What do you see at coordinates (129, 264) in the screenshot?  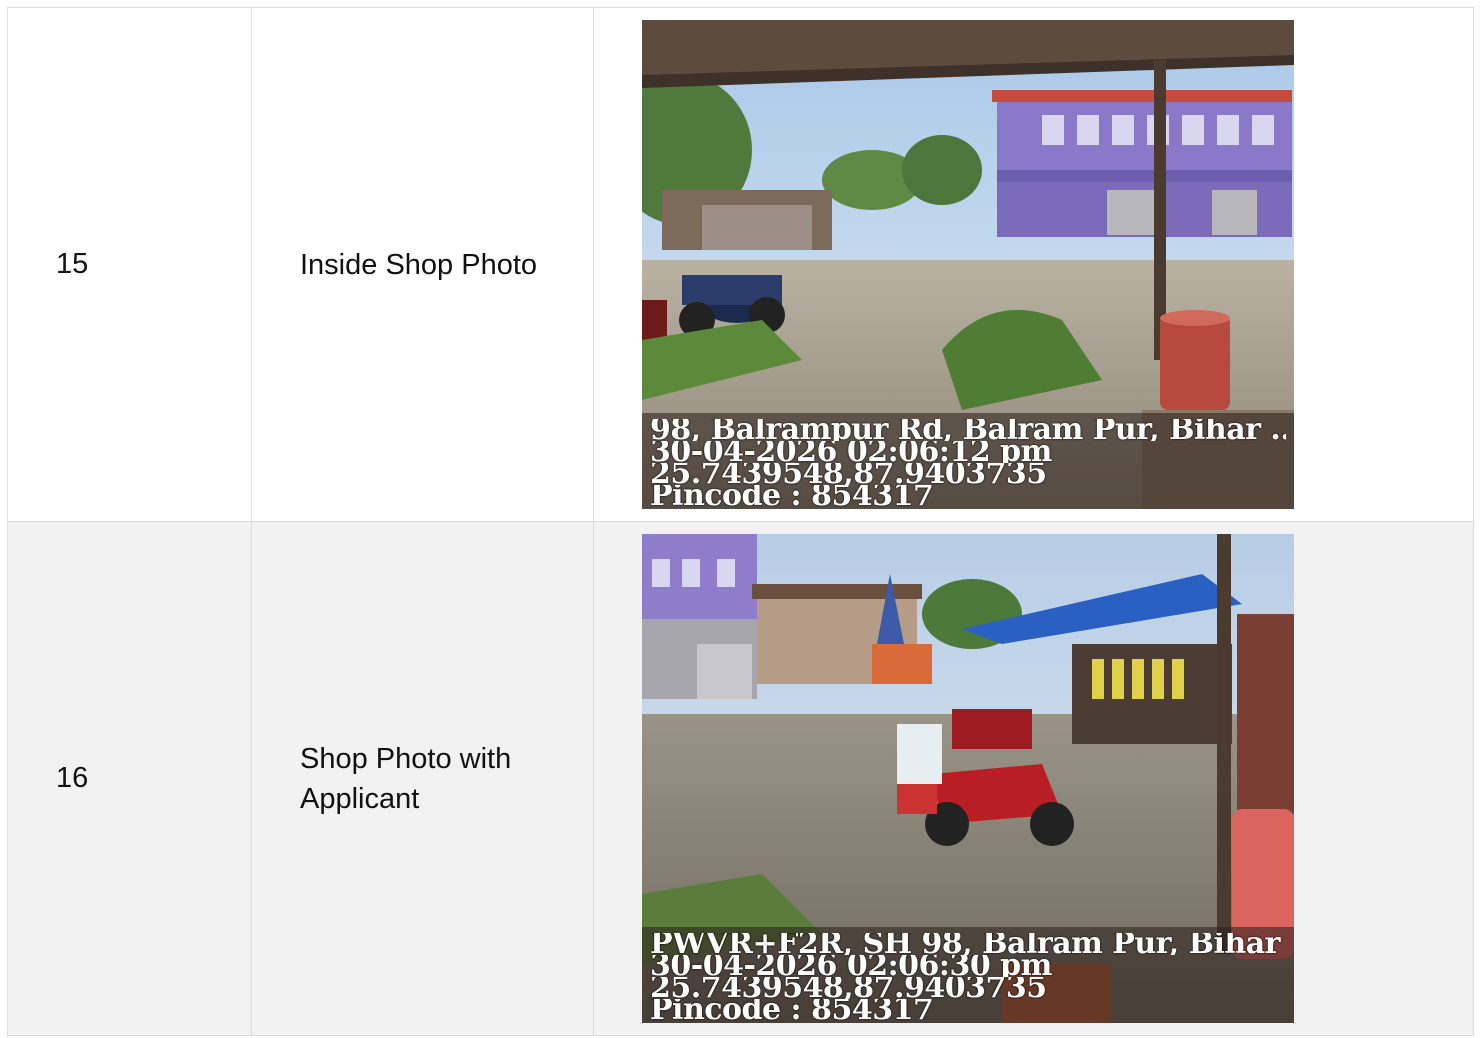 I see `row-number: 15` at bounding box center [129, 264].